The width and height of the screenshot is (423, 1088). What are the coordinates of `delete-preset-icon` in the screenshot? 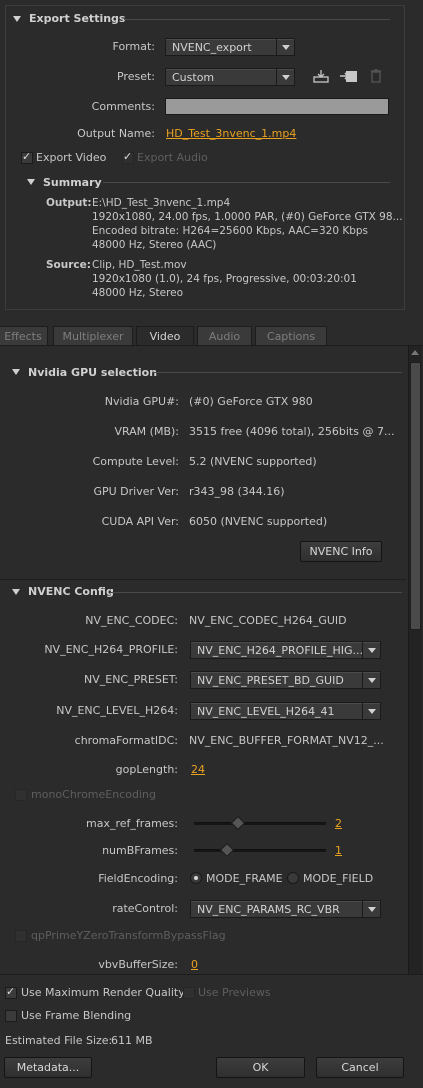 It's located at (376, 76).